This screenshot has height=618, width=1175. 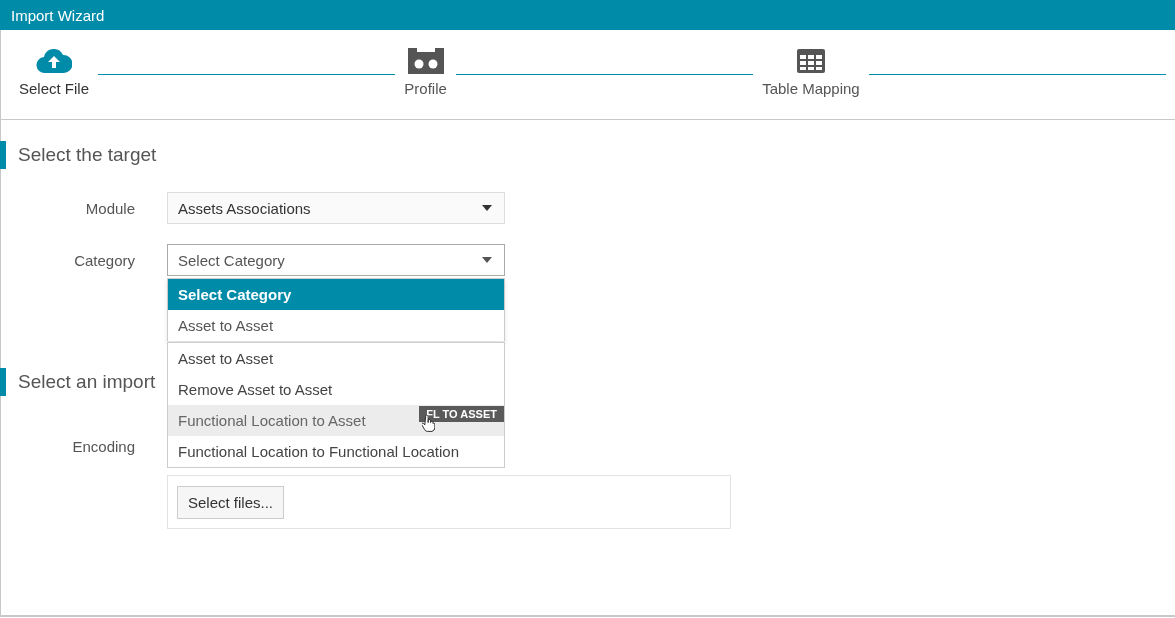 I want to click on step-label: Profile, so click(x=425, y=88).